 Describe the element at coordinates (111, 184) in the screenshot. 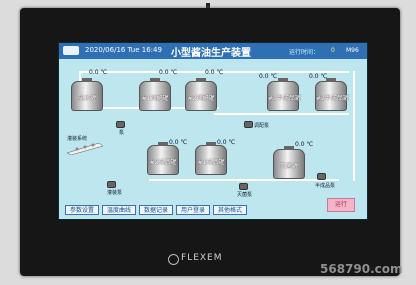

I see `pump-c-icon` at that location.